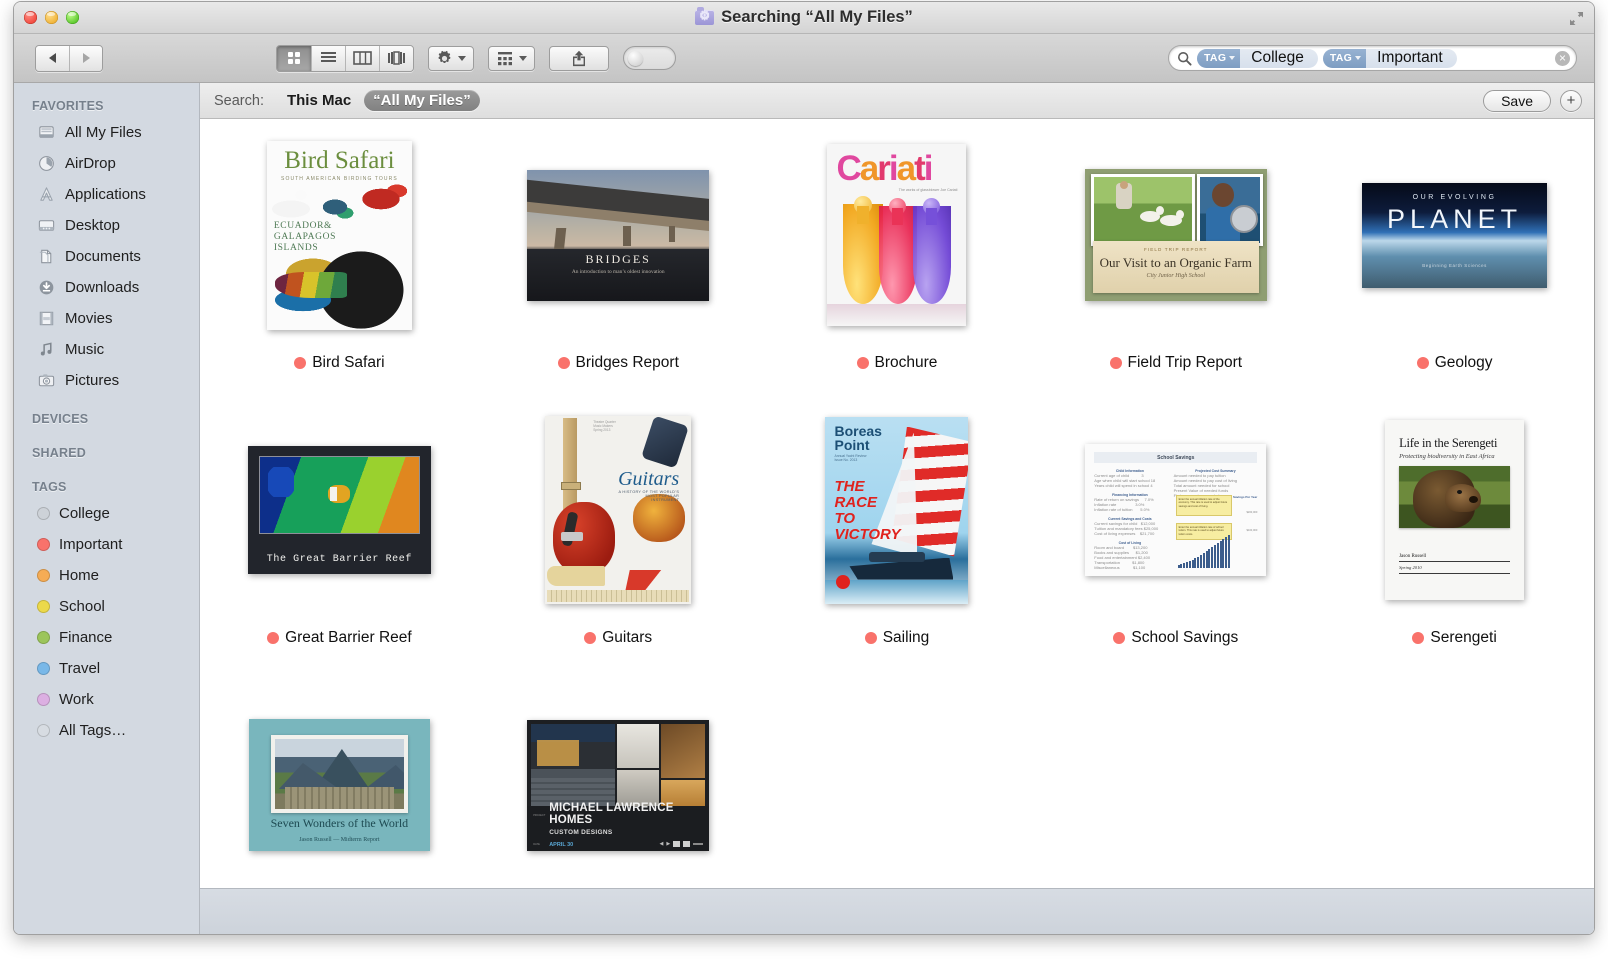  I want to click on view-mode-segmented-control, so click(345, 58).